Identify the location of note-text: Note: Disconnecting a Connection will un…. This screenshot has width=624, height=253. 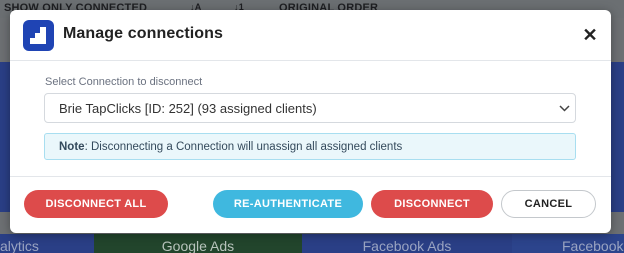
(230, 147).